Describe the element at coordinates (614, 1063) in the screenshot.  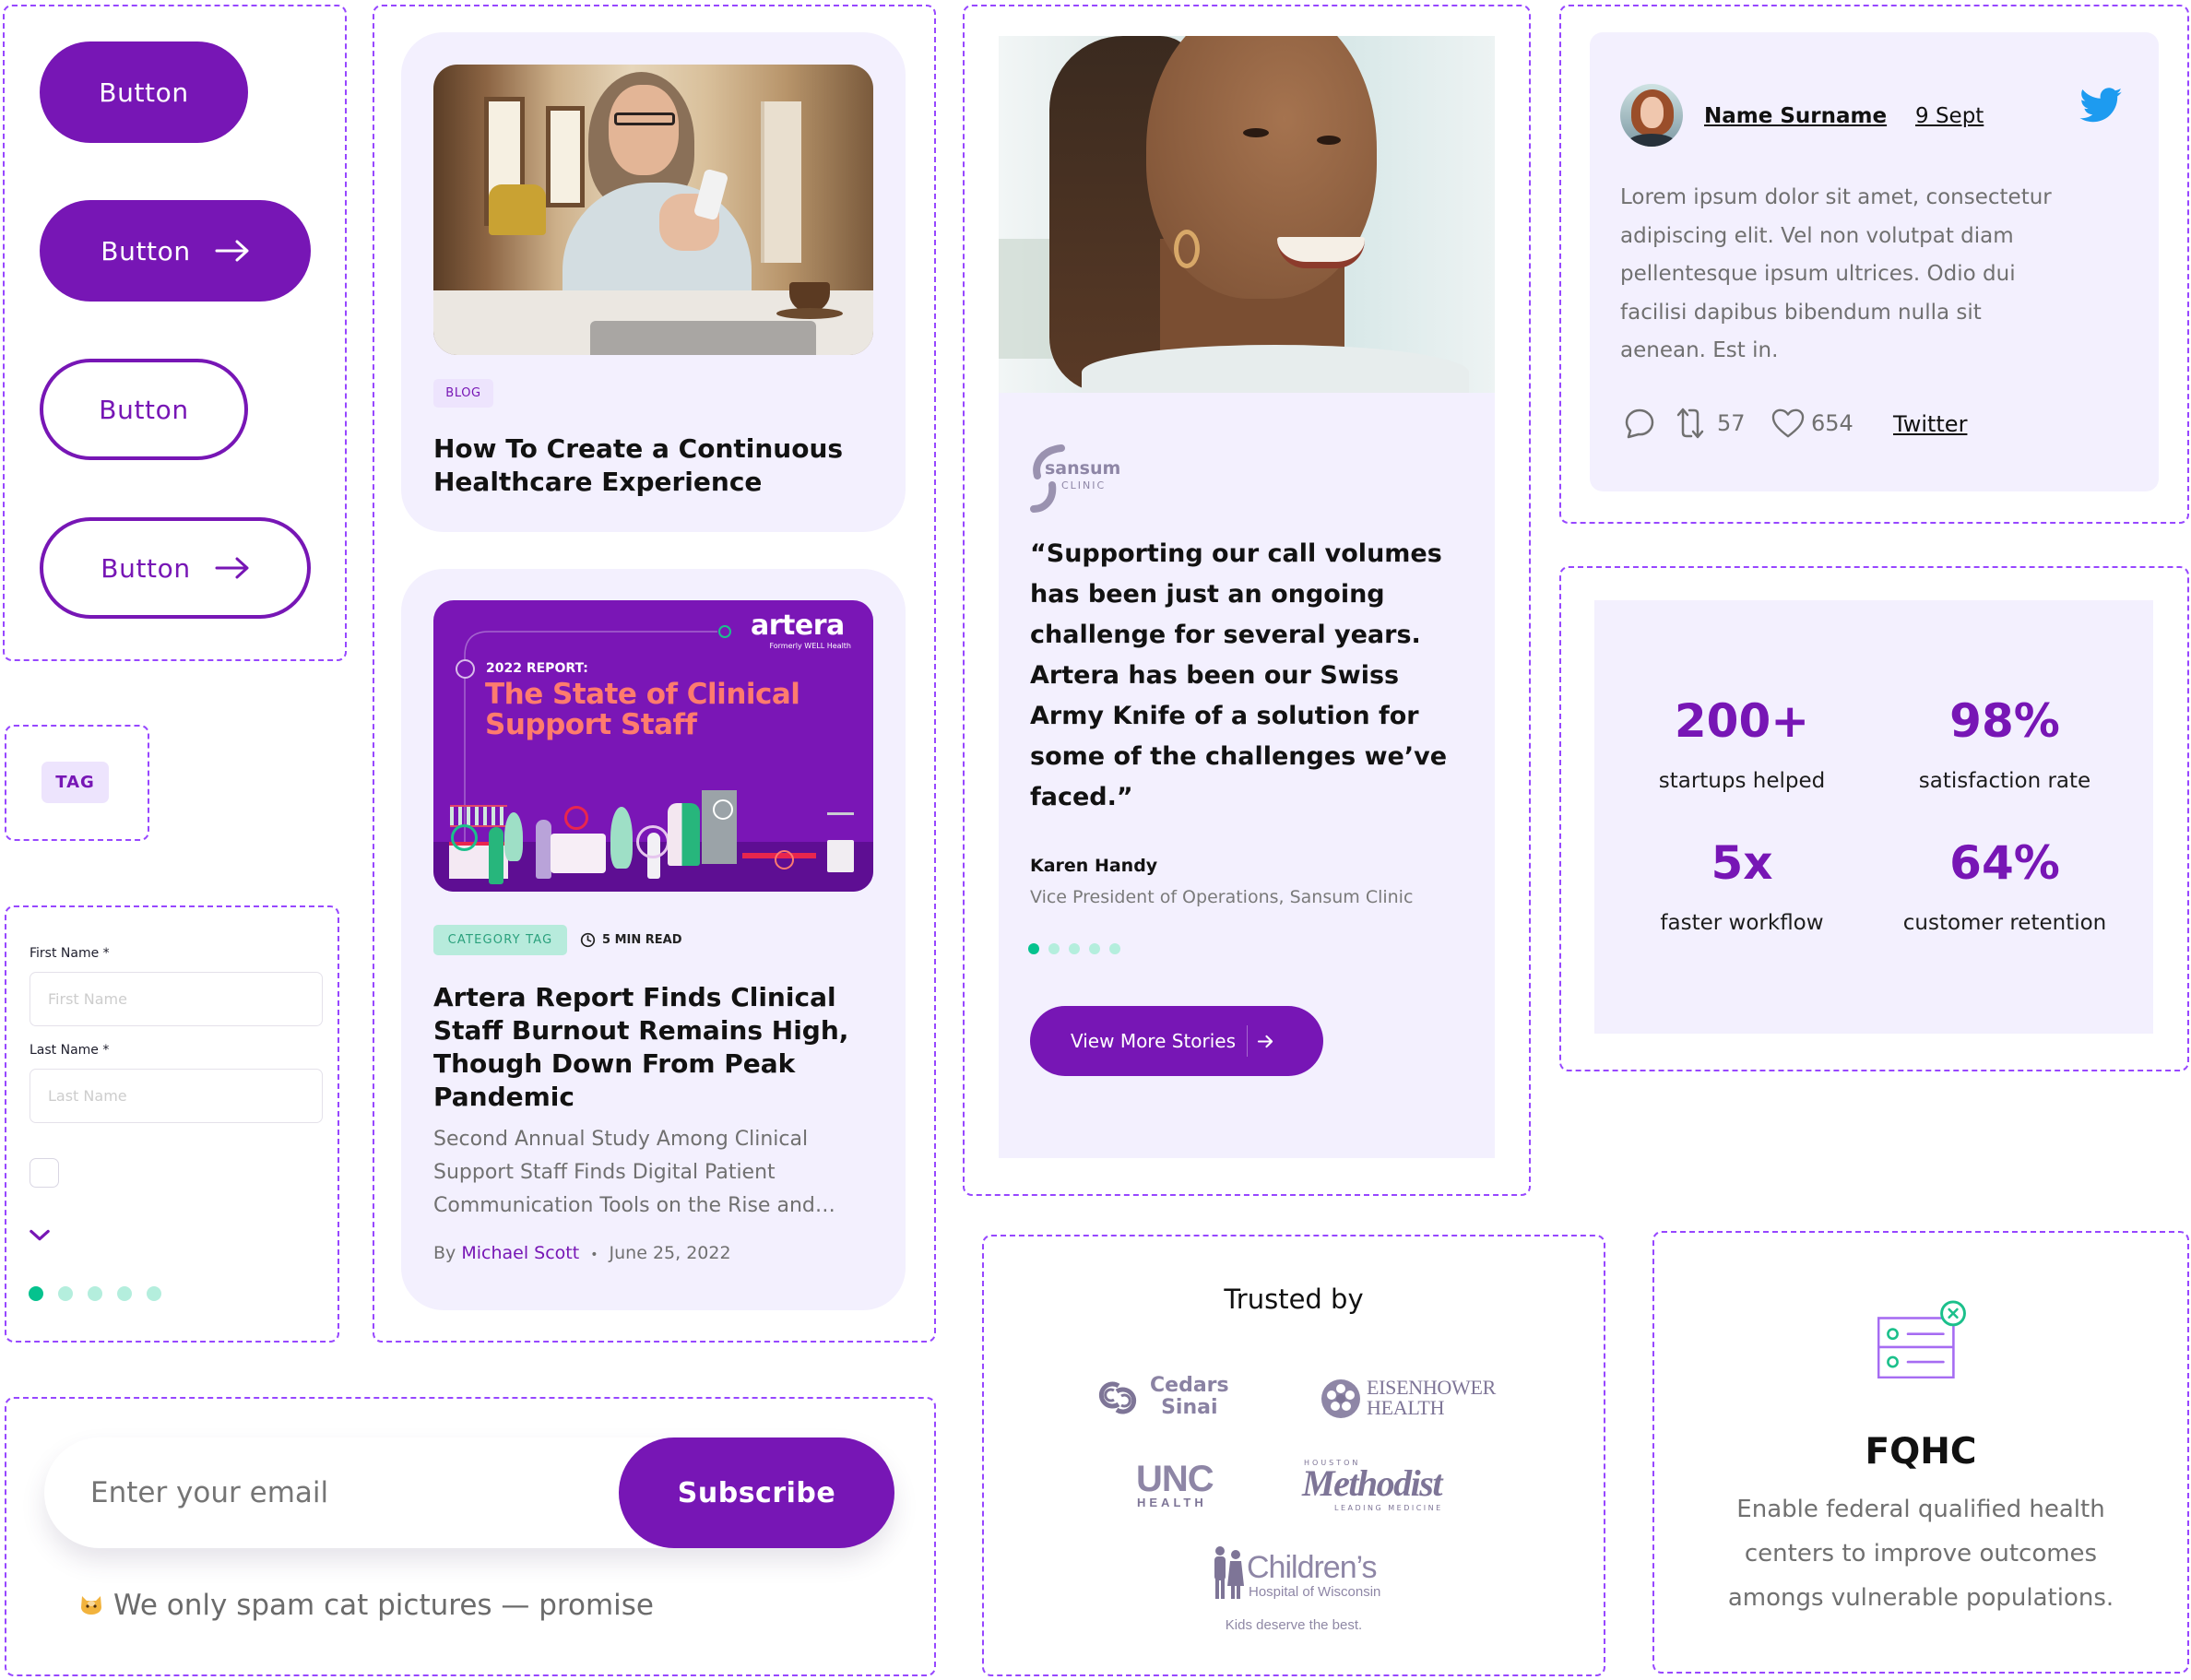
I see `title-line: Though Down From Peak` at that location.